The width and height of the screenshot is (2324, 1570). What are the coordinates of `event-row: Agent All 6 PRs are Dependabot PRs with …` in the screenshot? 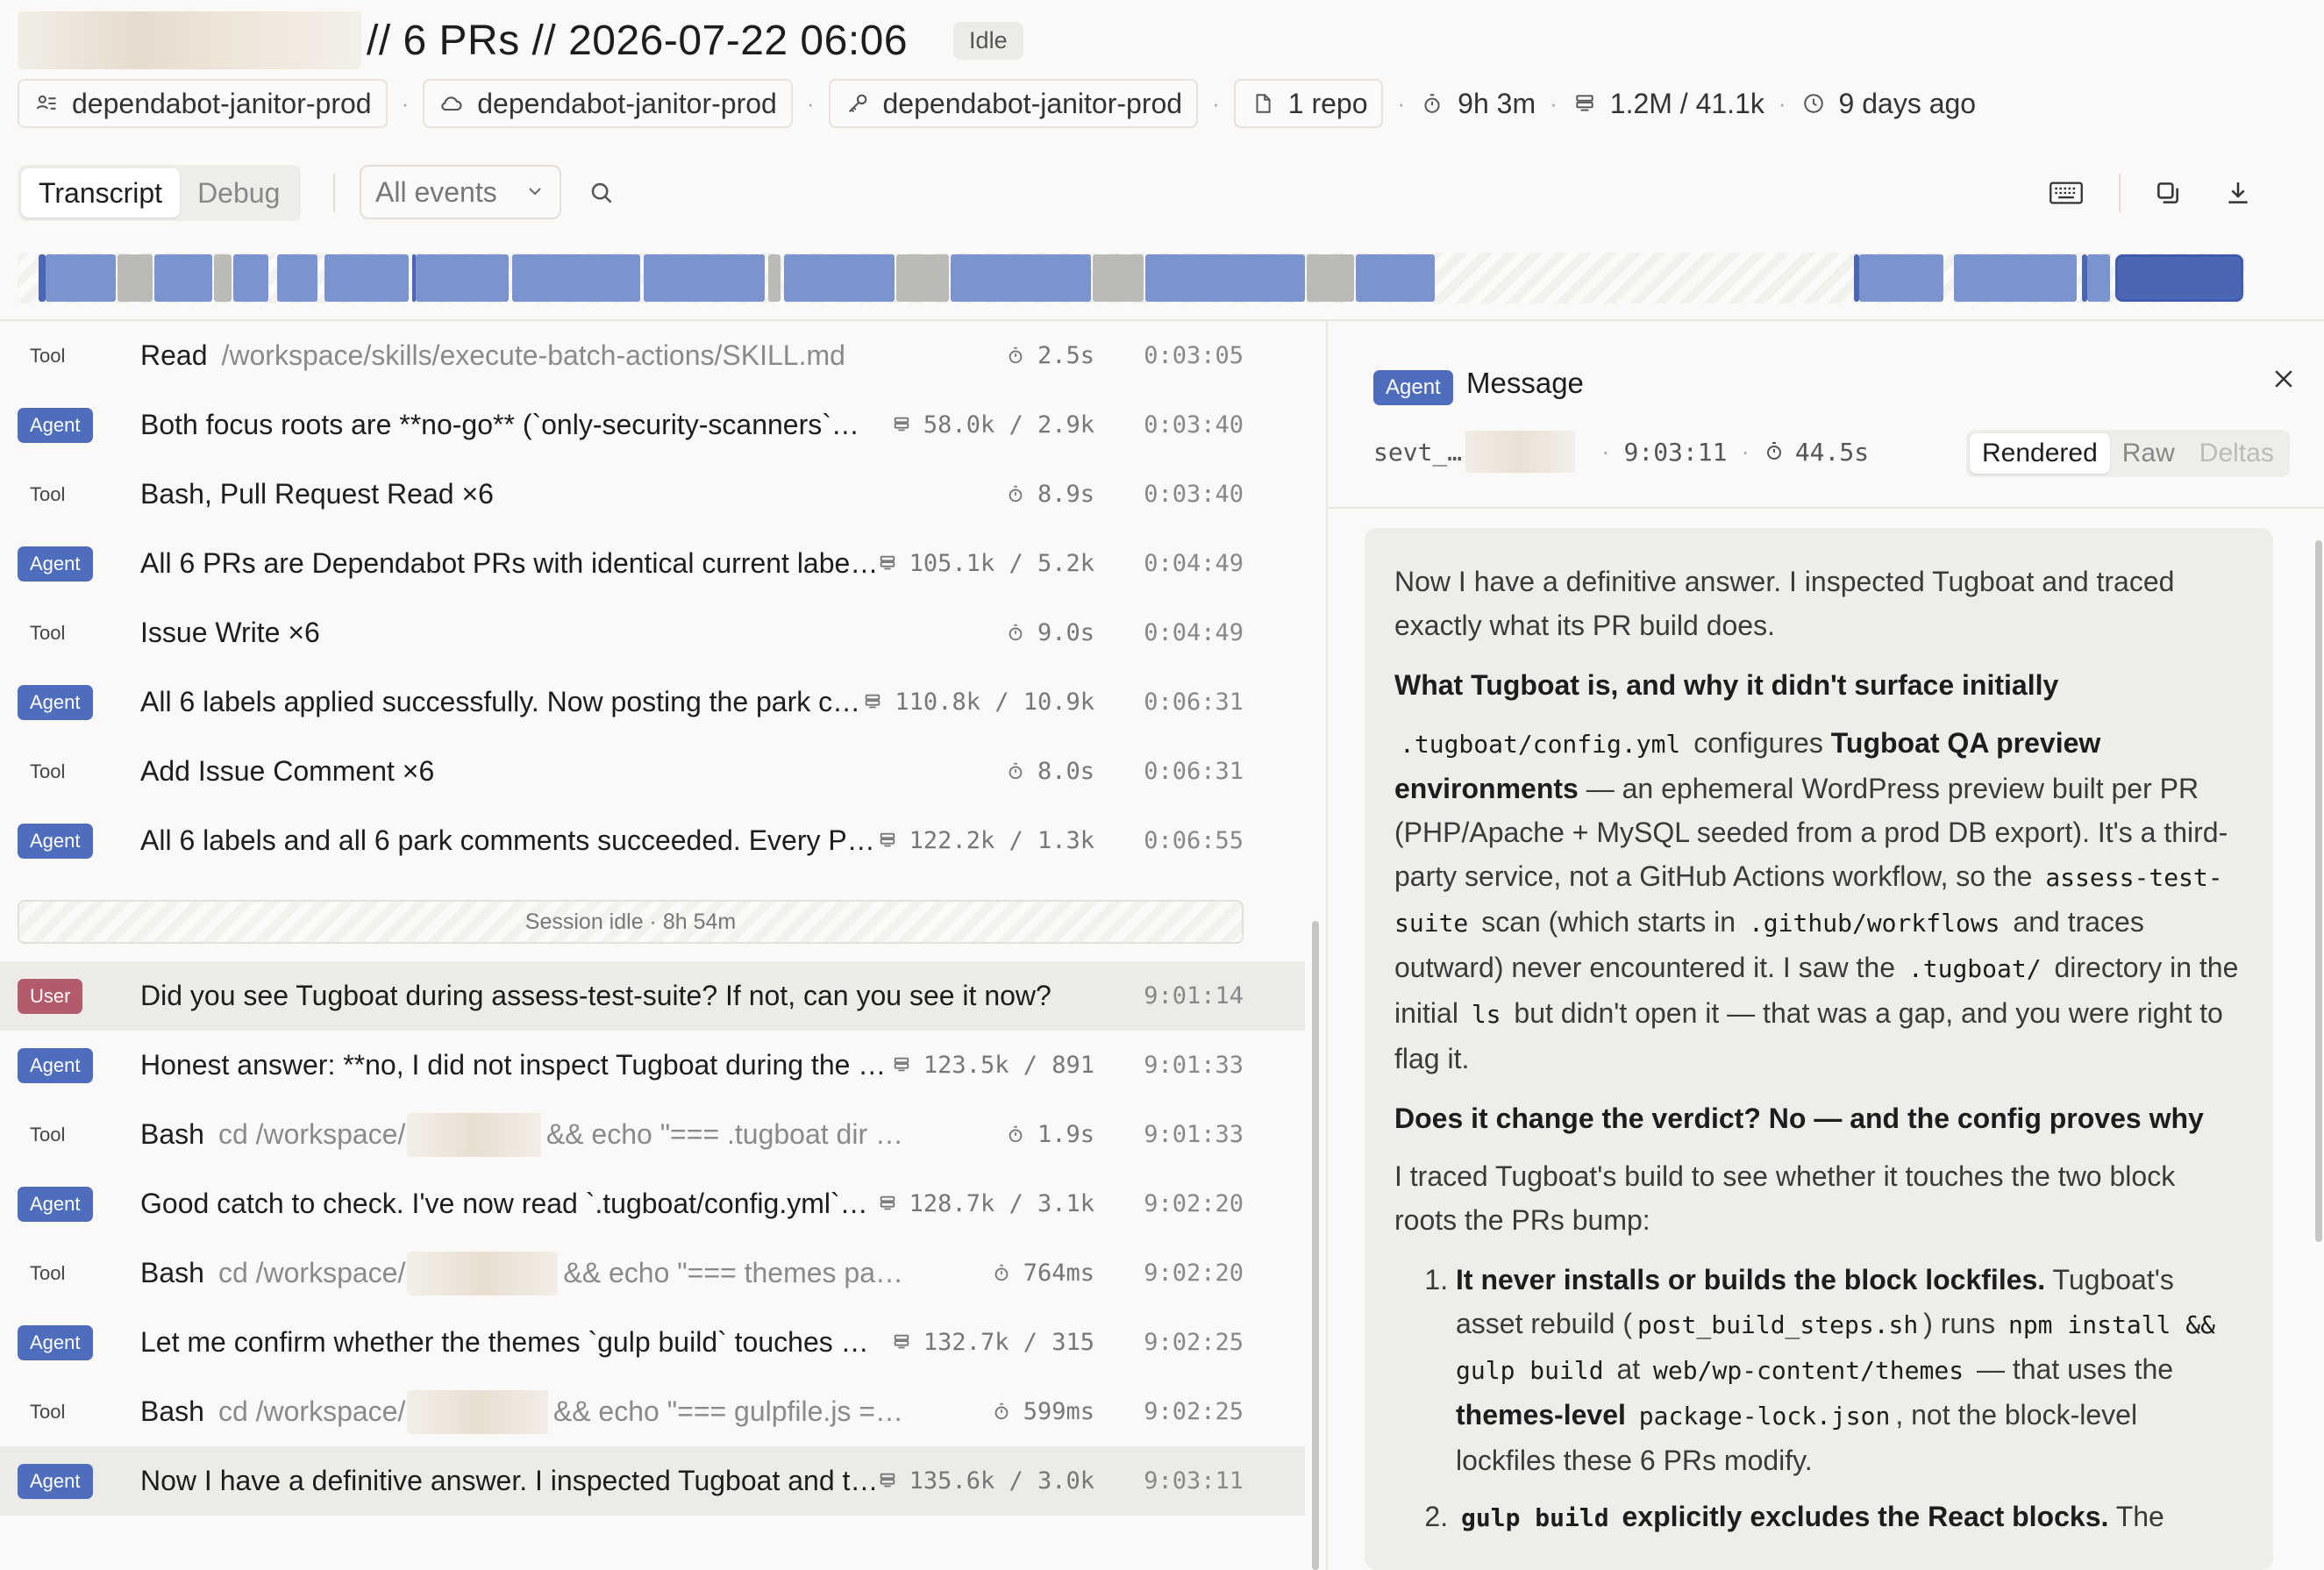 It's located at (652, 563).